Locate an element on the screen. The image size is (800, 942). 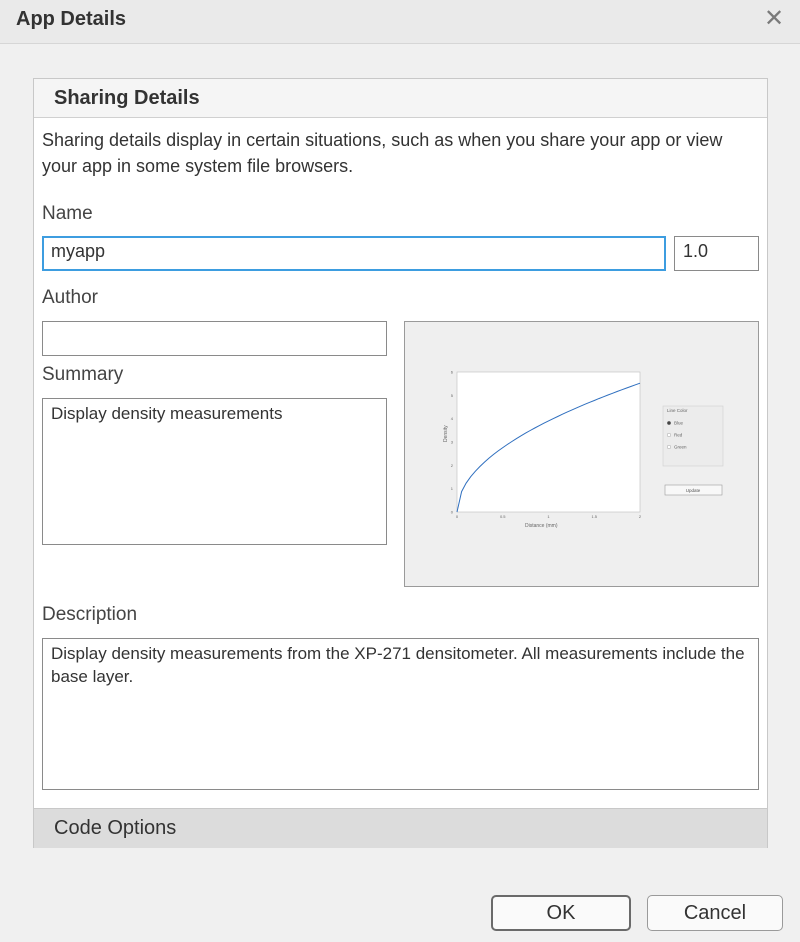
preview-xtick-label: 1 is located at coordinates (548, 516).